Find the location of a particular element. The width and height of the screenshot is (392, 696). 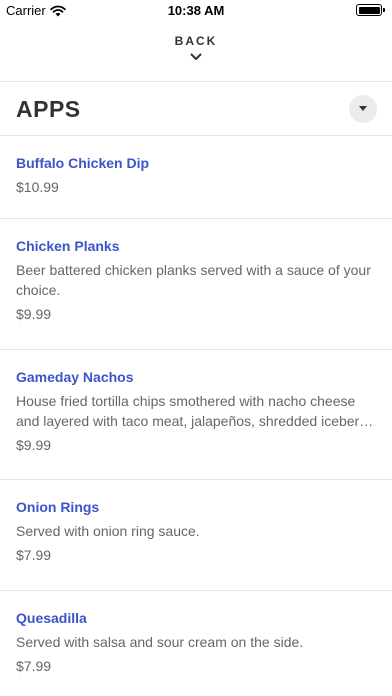

status-right is located at coordinates (370, 10).